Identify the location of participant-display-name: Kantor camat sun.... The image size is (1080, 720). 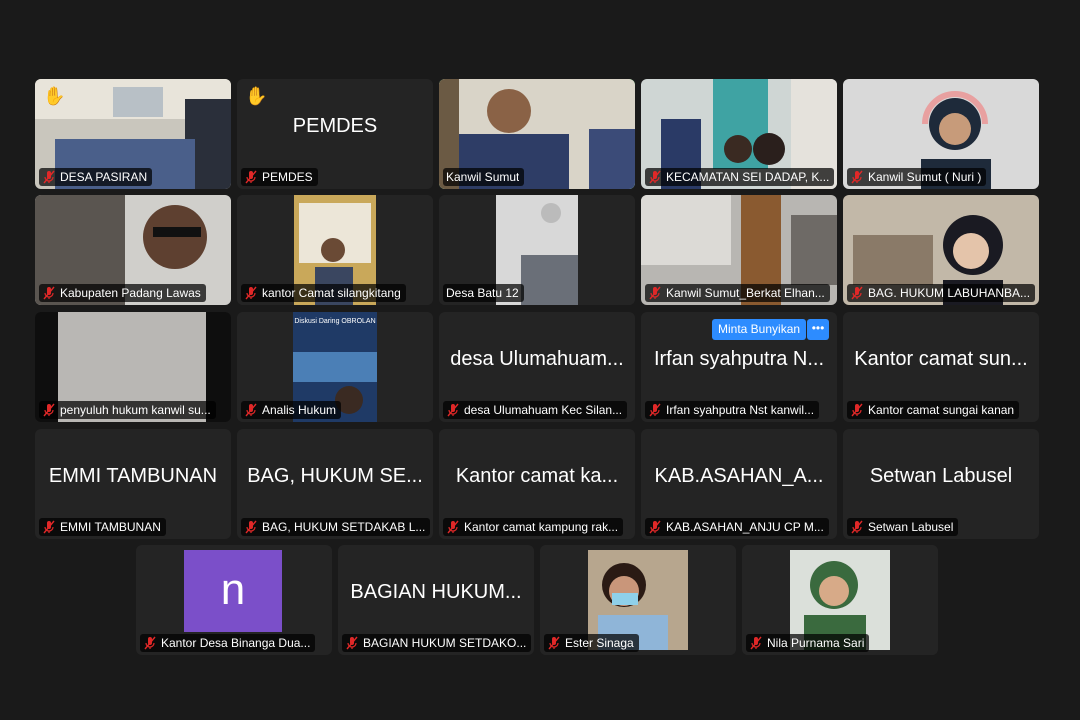
(941, 359).